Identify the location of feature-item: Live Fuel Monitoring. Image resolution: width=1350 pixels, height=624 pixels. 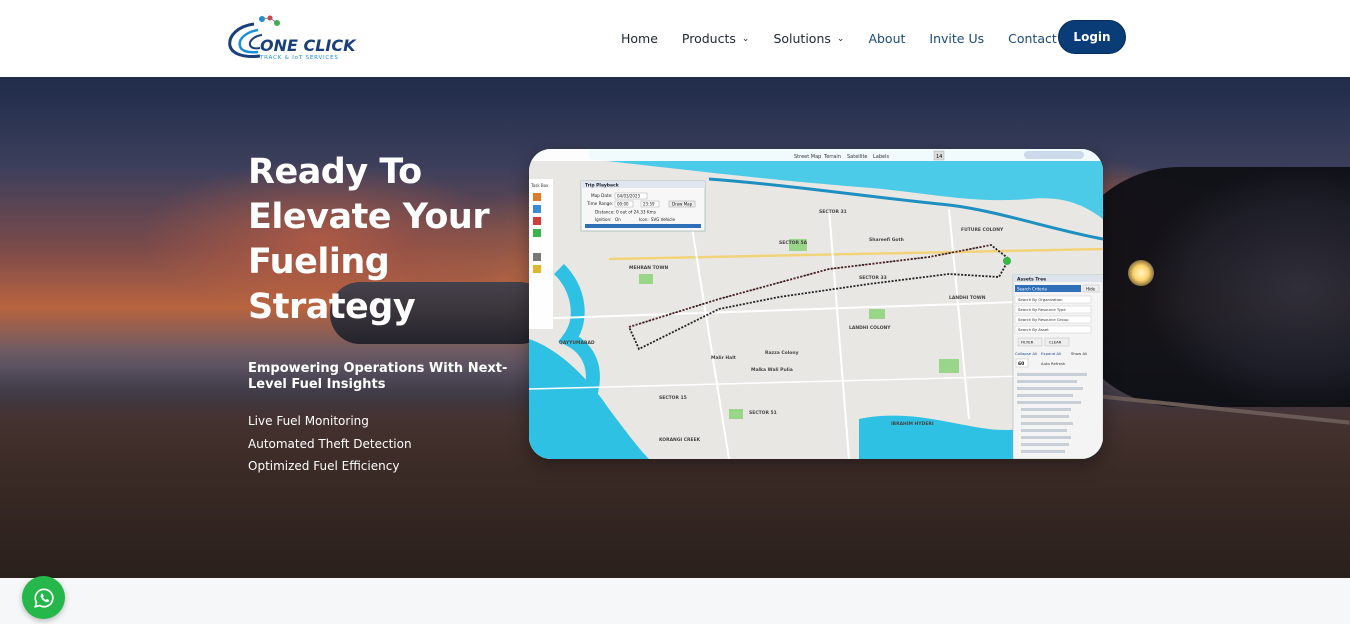
(308, 421).